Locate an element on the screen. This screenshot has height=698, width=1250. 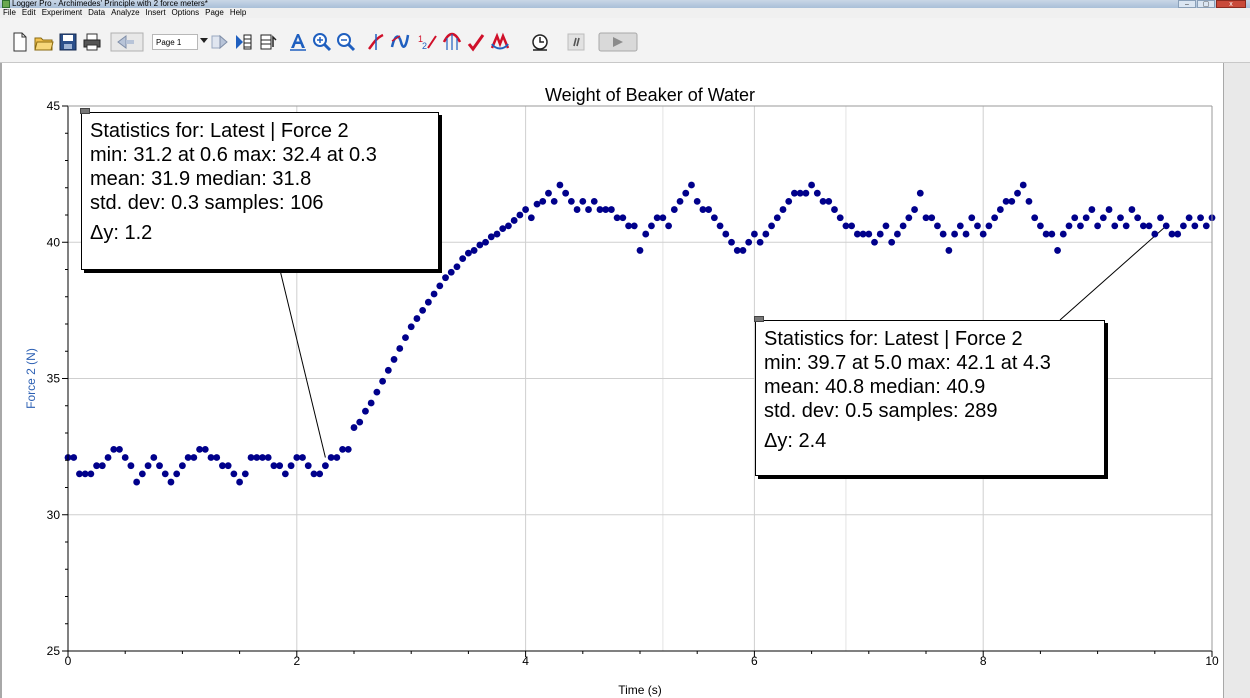
new-file-icon is located at coordinates (20, 42).